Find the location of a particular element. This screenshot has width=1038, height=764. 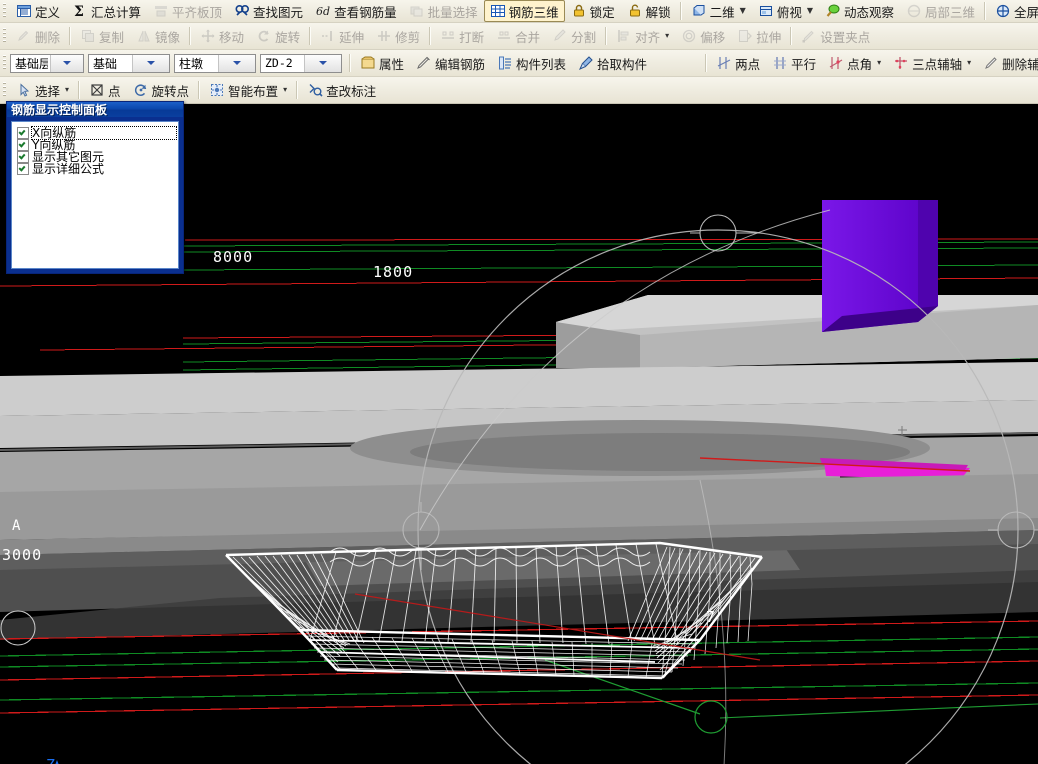

category-select-value: 基础 is located at coordinates (105, 63).